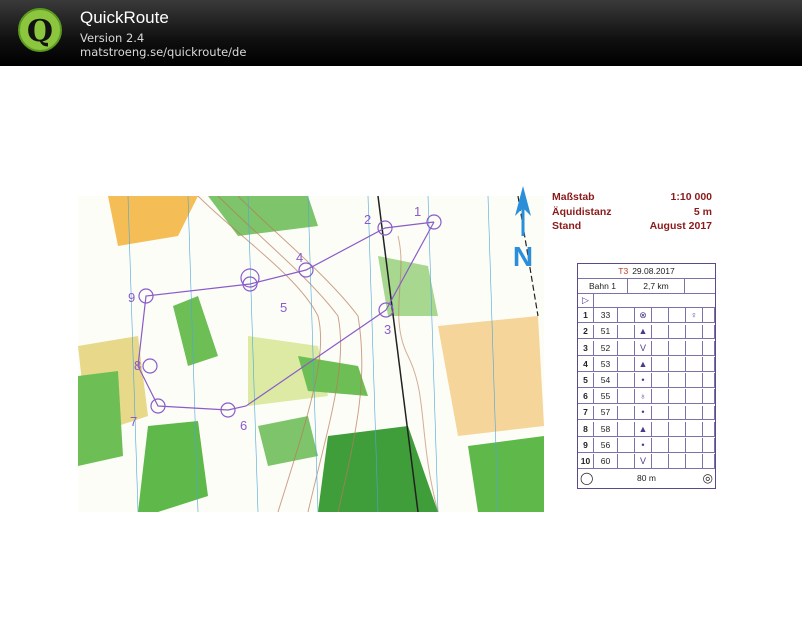  Describe the element at coordinates (133, 421) in the screenshot. I see `svg-text: 7` at that location.